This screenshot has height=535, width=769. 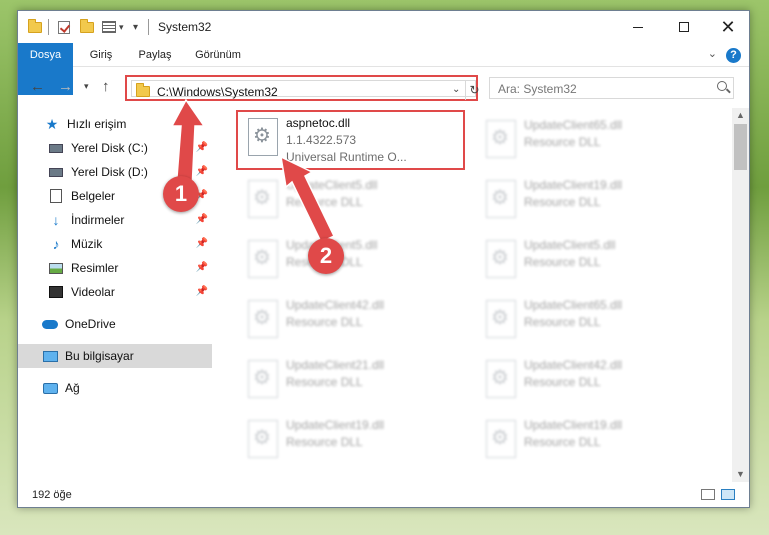 I want to click on sidebar-item-onedrive: OneDrive, so click(x=115, y=324).